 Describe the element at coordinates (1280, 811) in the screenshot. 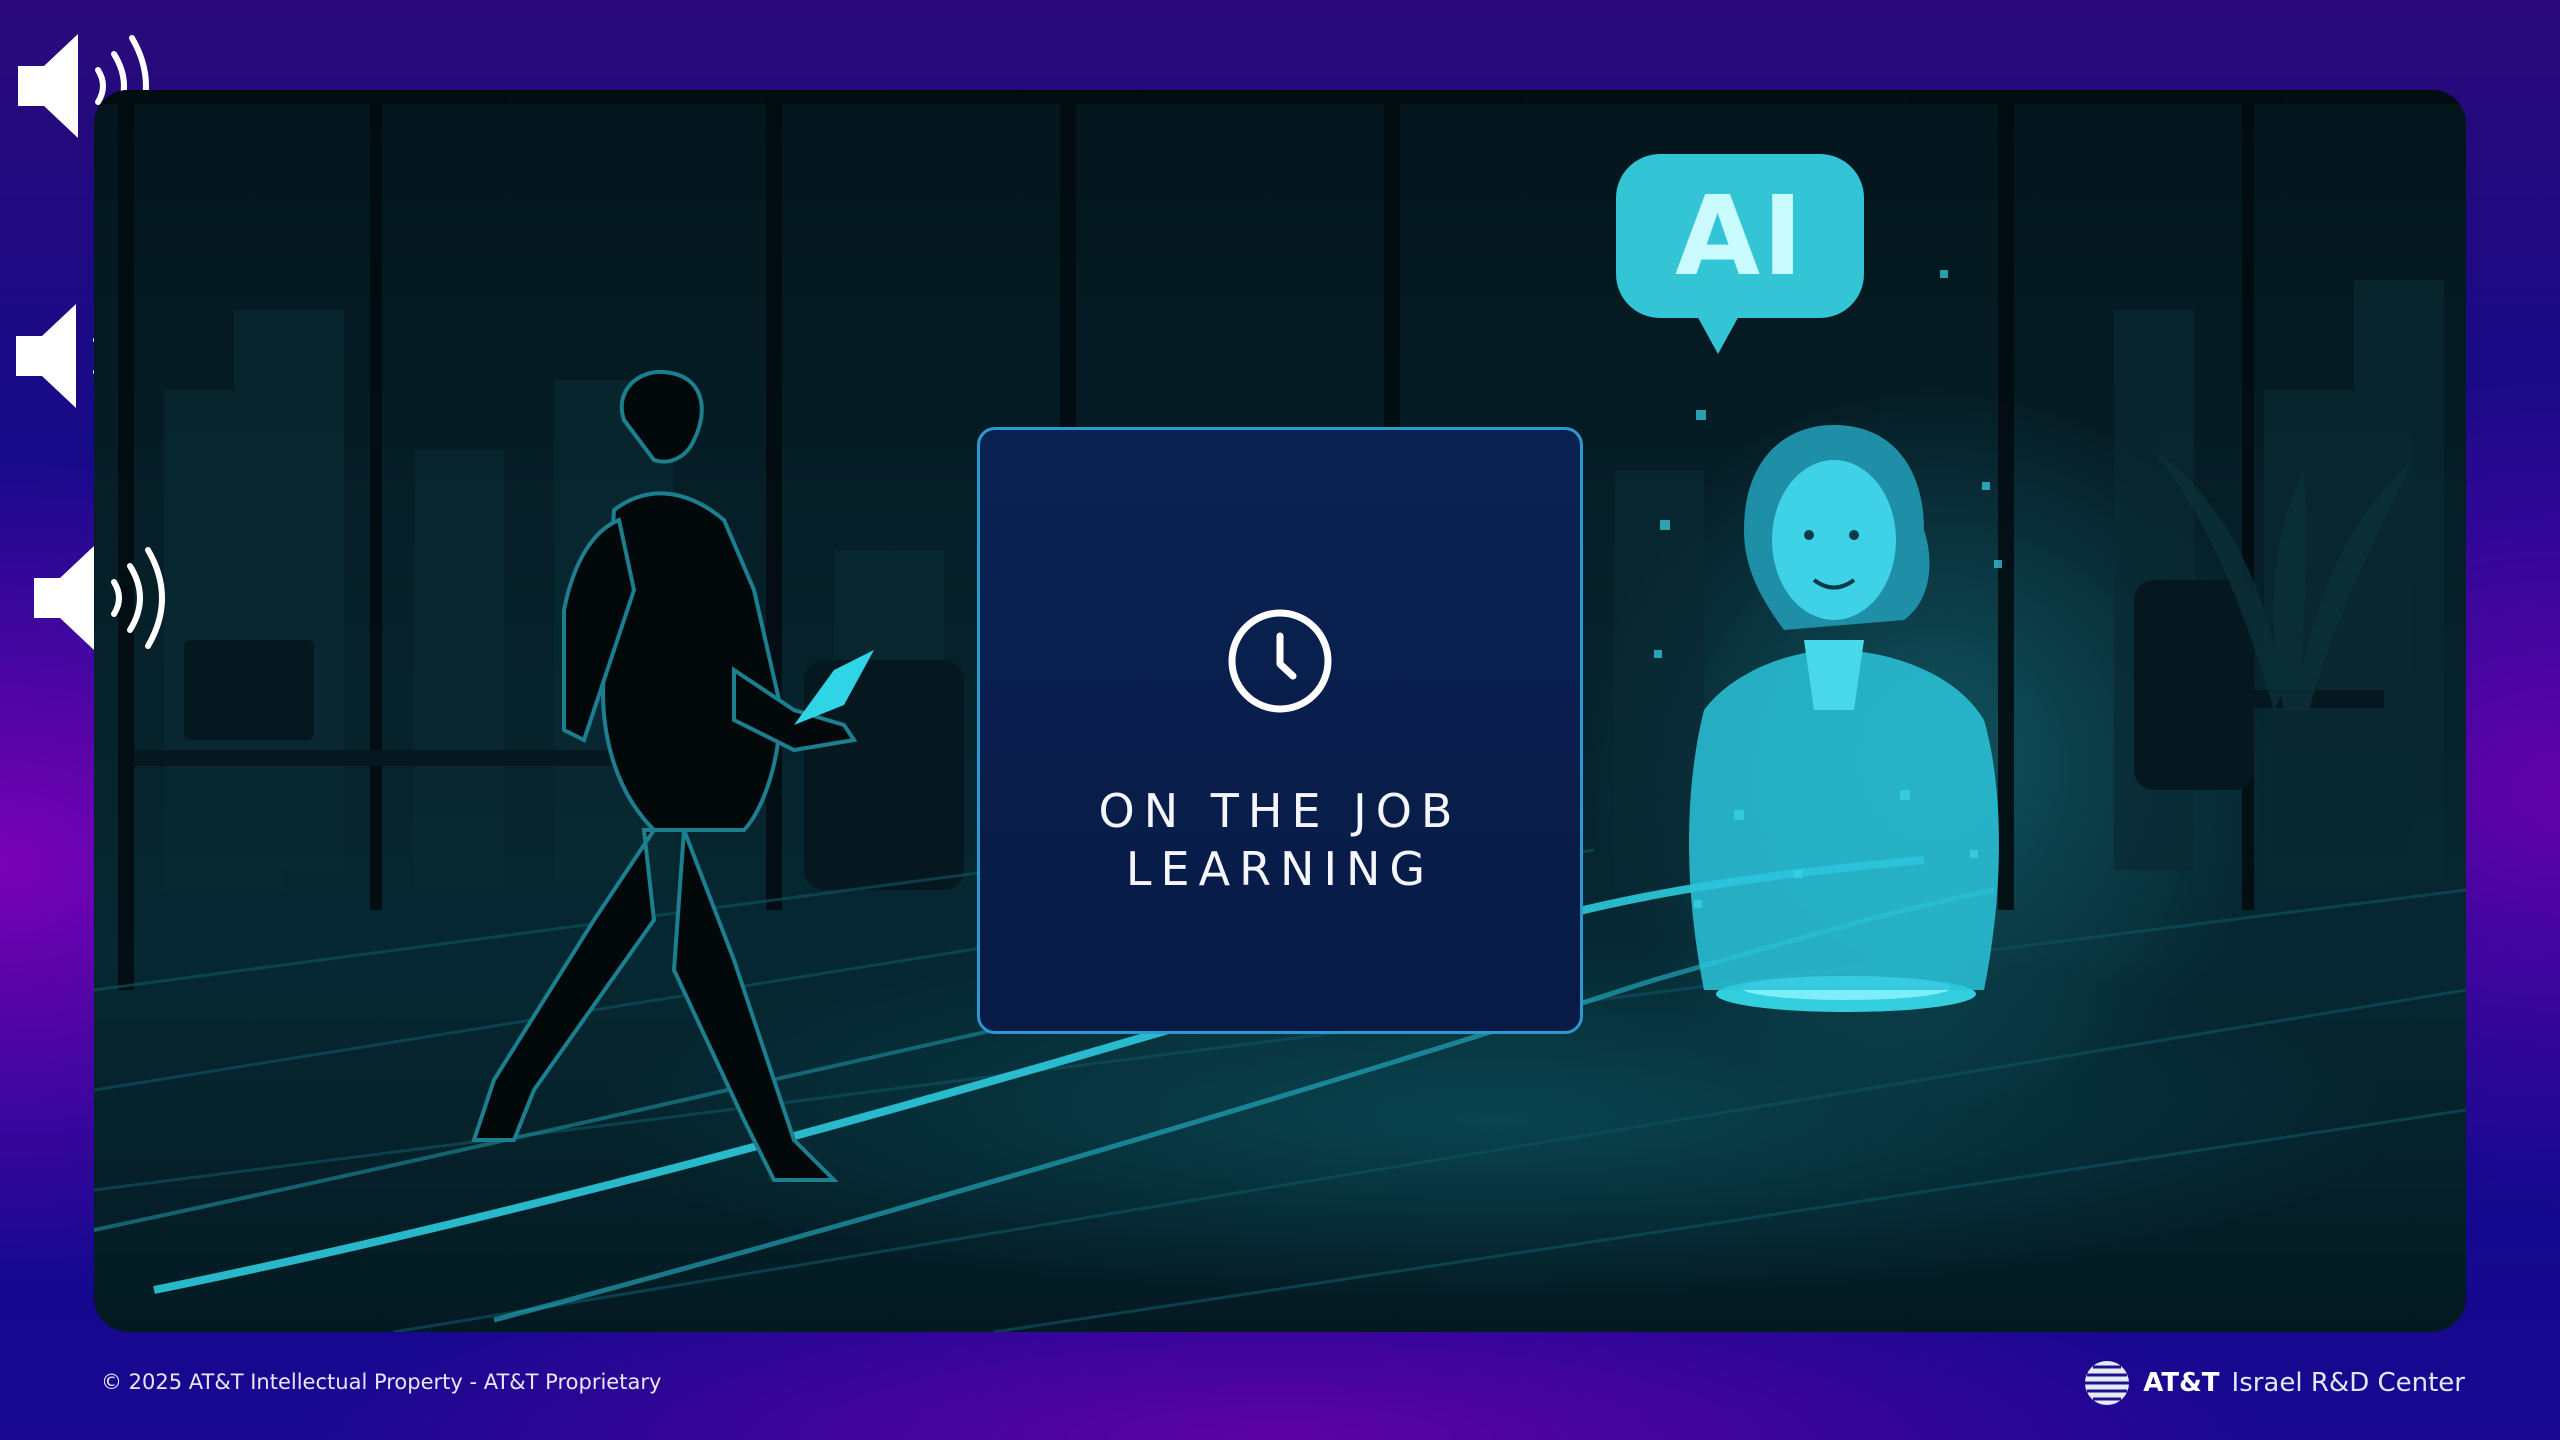

I see `card-title-line1: ON THE JOB` at that location.